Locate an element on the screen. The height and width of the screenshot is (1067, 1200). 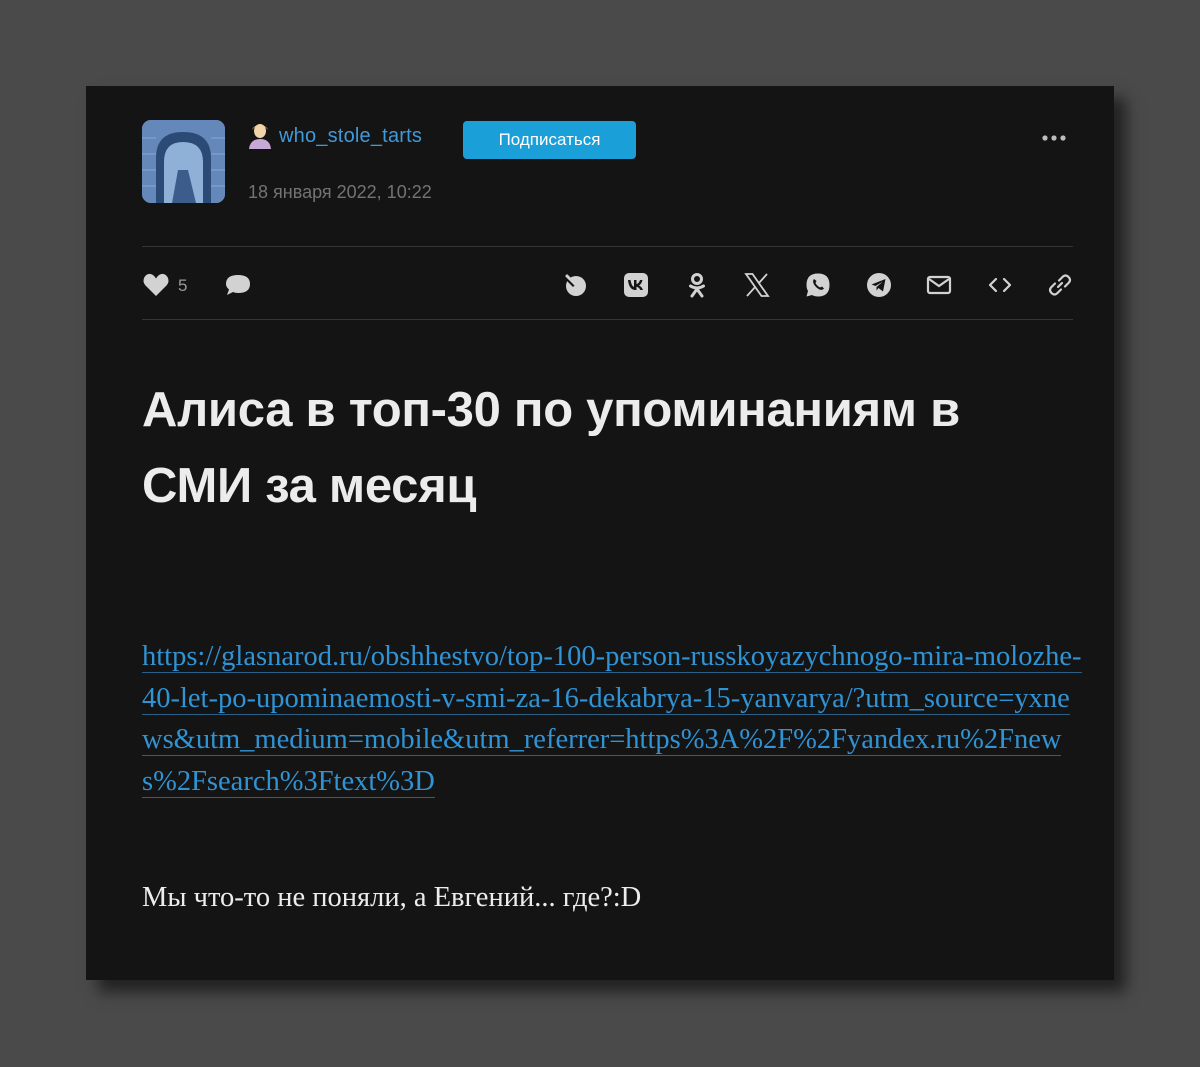
vk-icon is located at coordinates (636, 285).